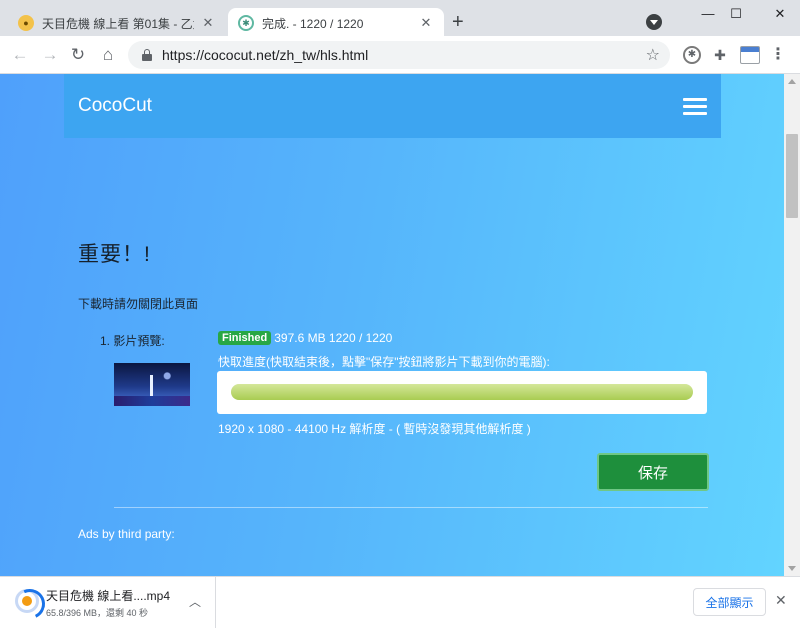  I want to click on lock-icon, so click(147, 55).